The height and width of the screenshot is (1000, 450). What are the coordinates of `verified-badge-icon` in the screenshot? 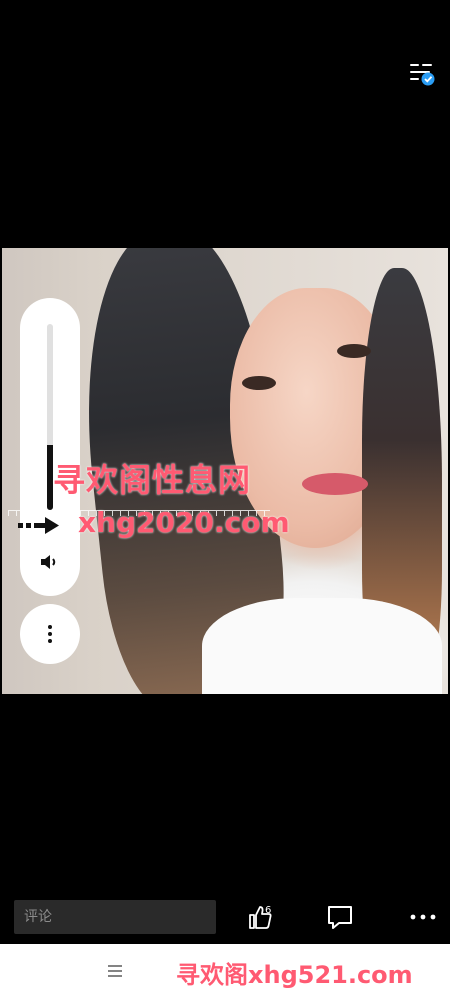 It's located at (428, 79).